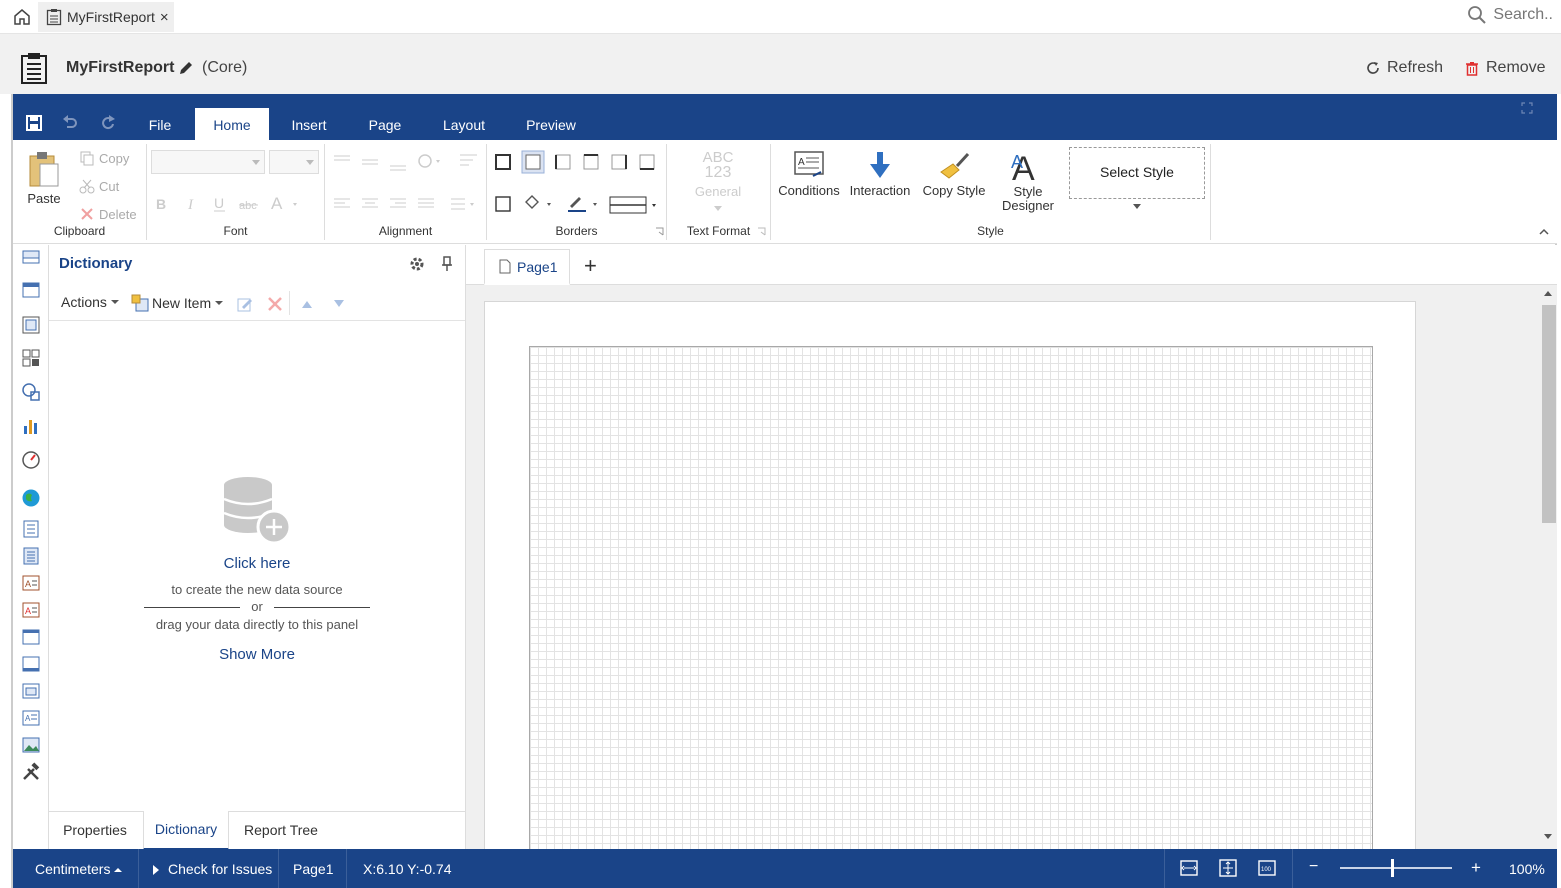 The height and width of the screenshot is (888, 1561). Describe the element at coordinates (1505, 68) in the screenshot. I see `remove-button: Remove` at that location.